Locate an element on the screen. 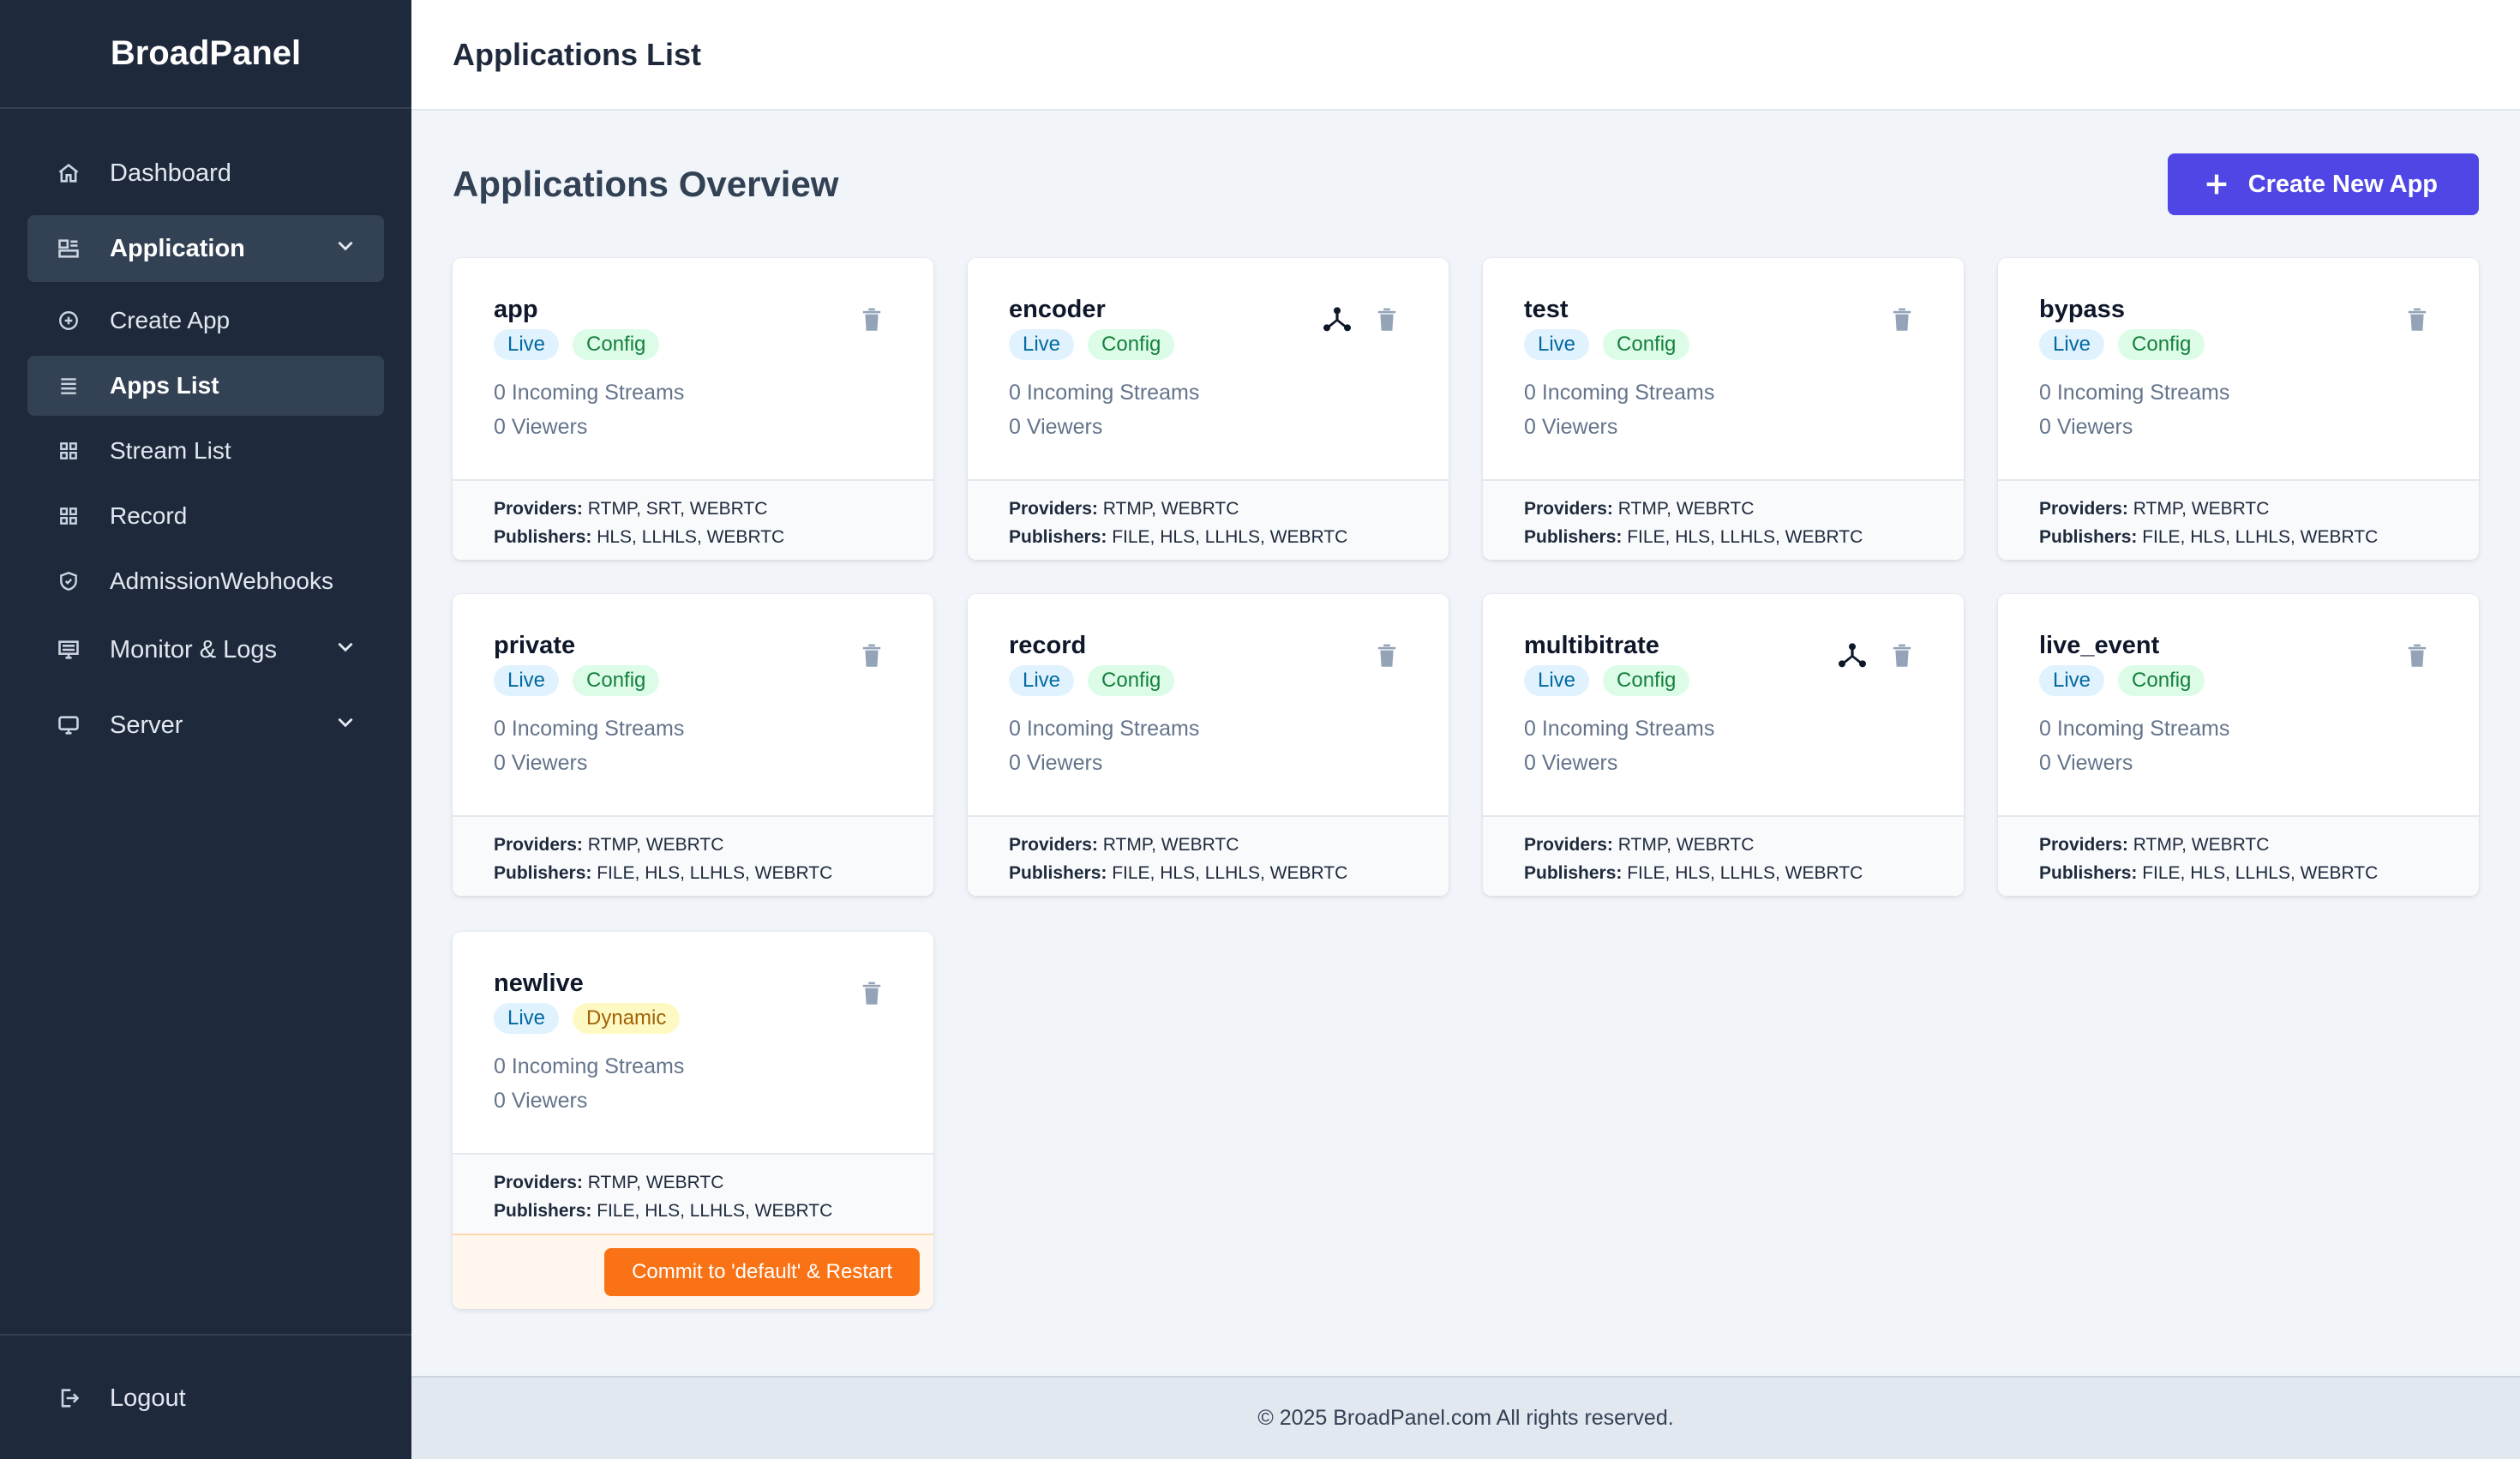 This screenshot has height=1459, width=2520. sidebar-item-create-app: Create App is located at coordinates (205, 321).